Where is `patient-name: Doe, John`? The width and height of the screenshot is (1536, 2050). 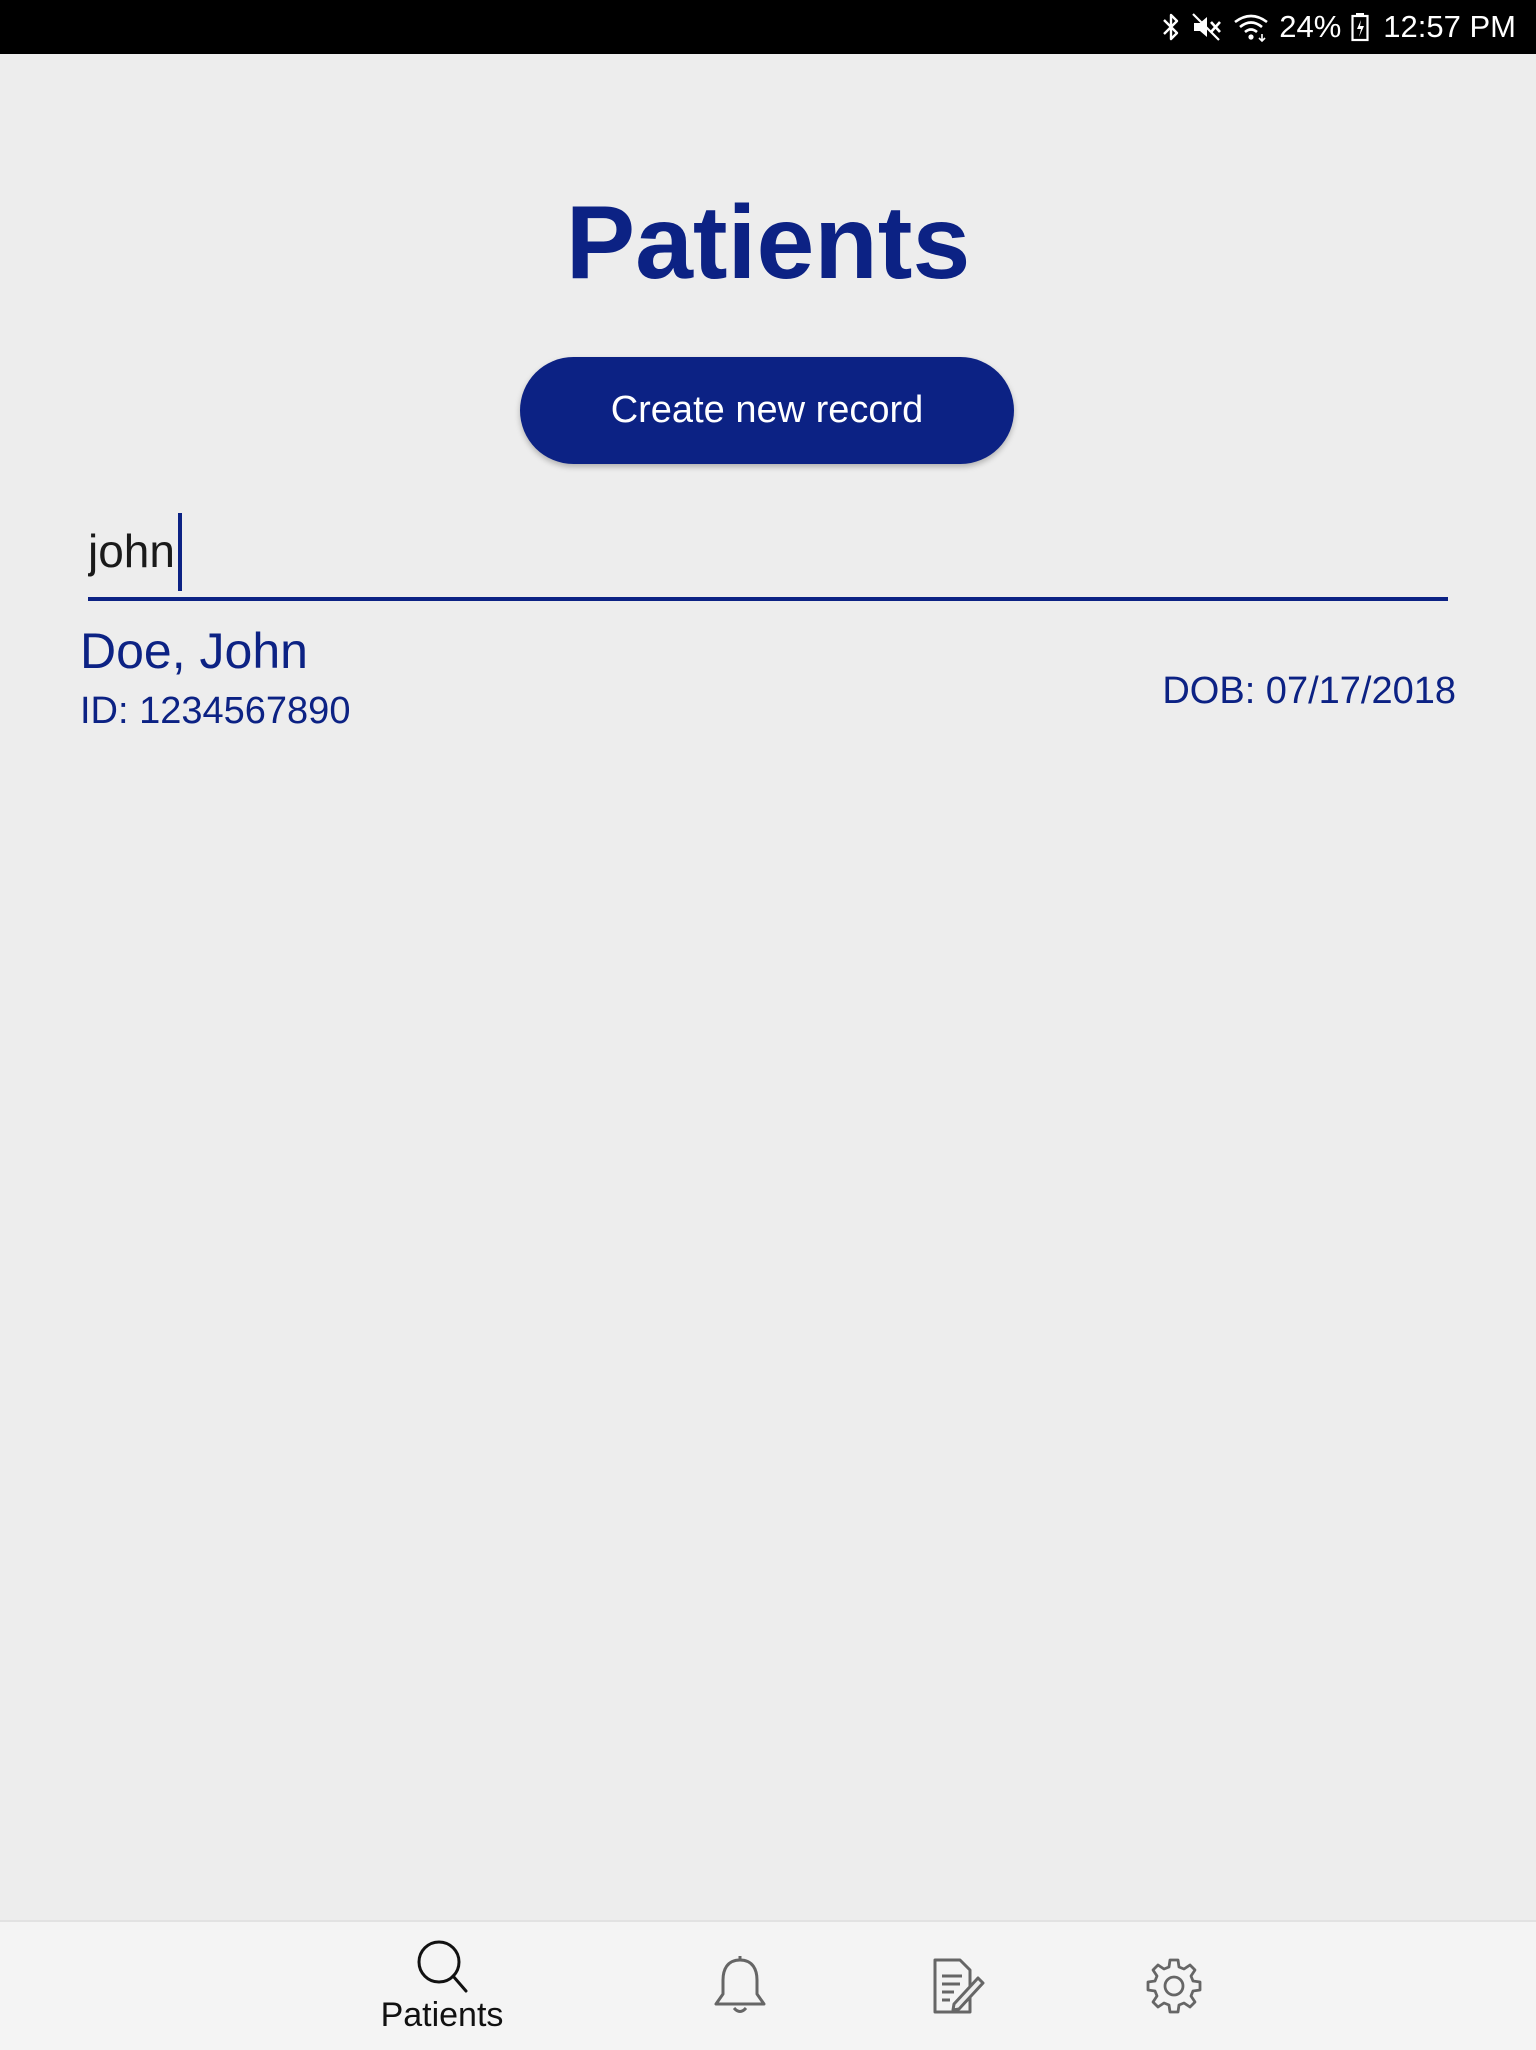
patient-name: Doe, John is located at coordinates (194, 651).